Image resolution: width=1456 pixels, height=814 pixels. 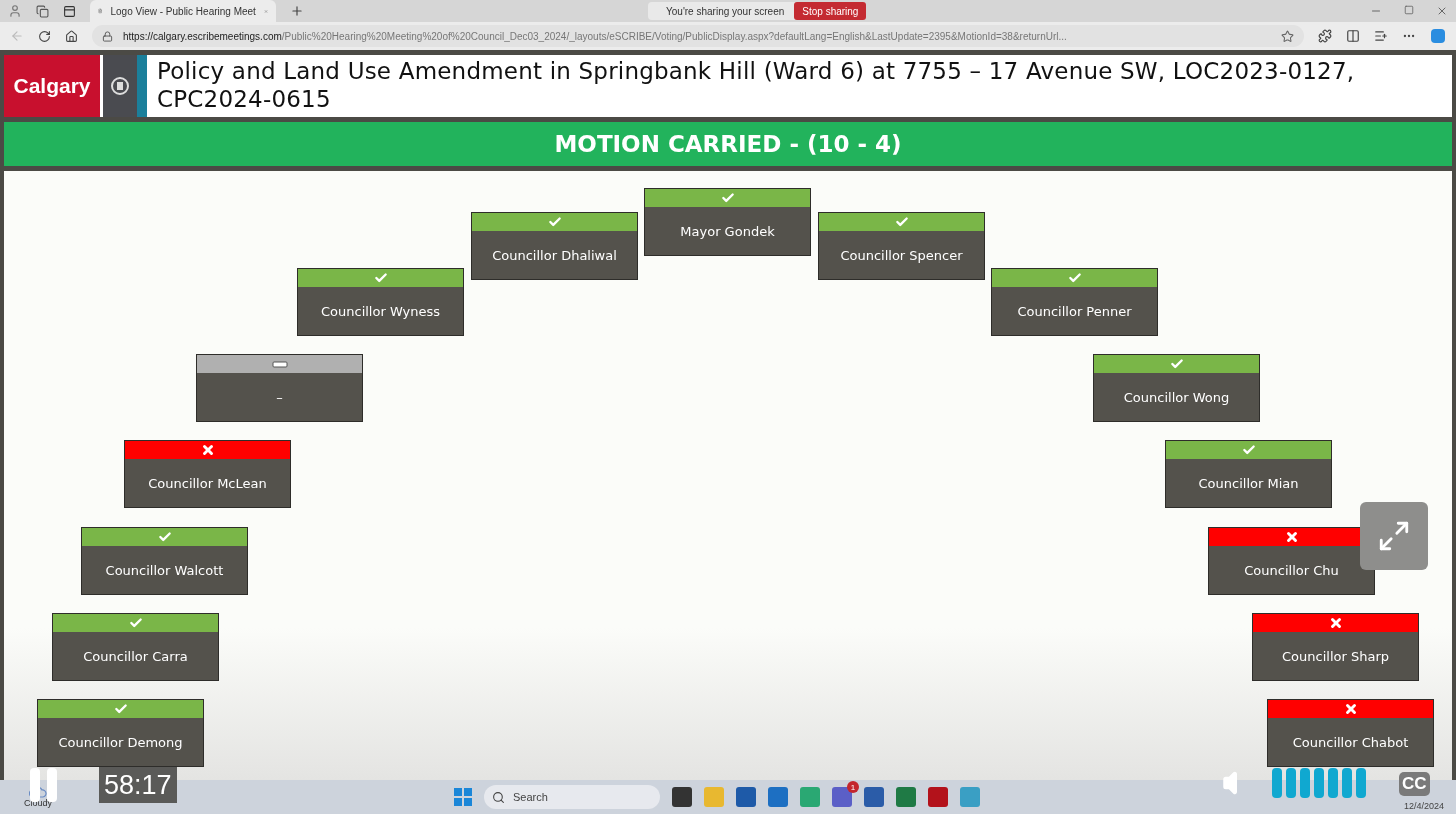 What do you see at coordinates (1438, 36) in the screenshot?
I see `copilot-icon` at bounding box center [1438, 36].